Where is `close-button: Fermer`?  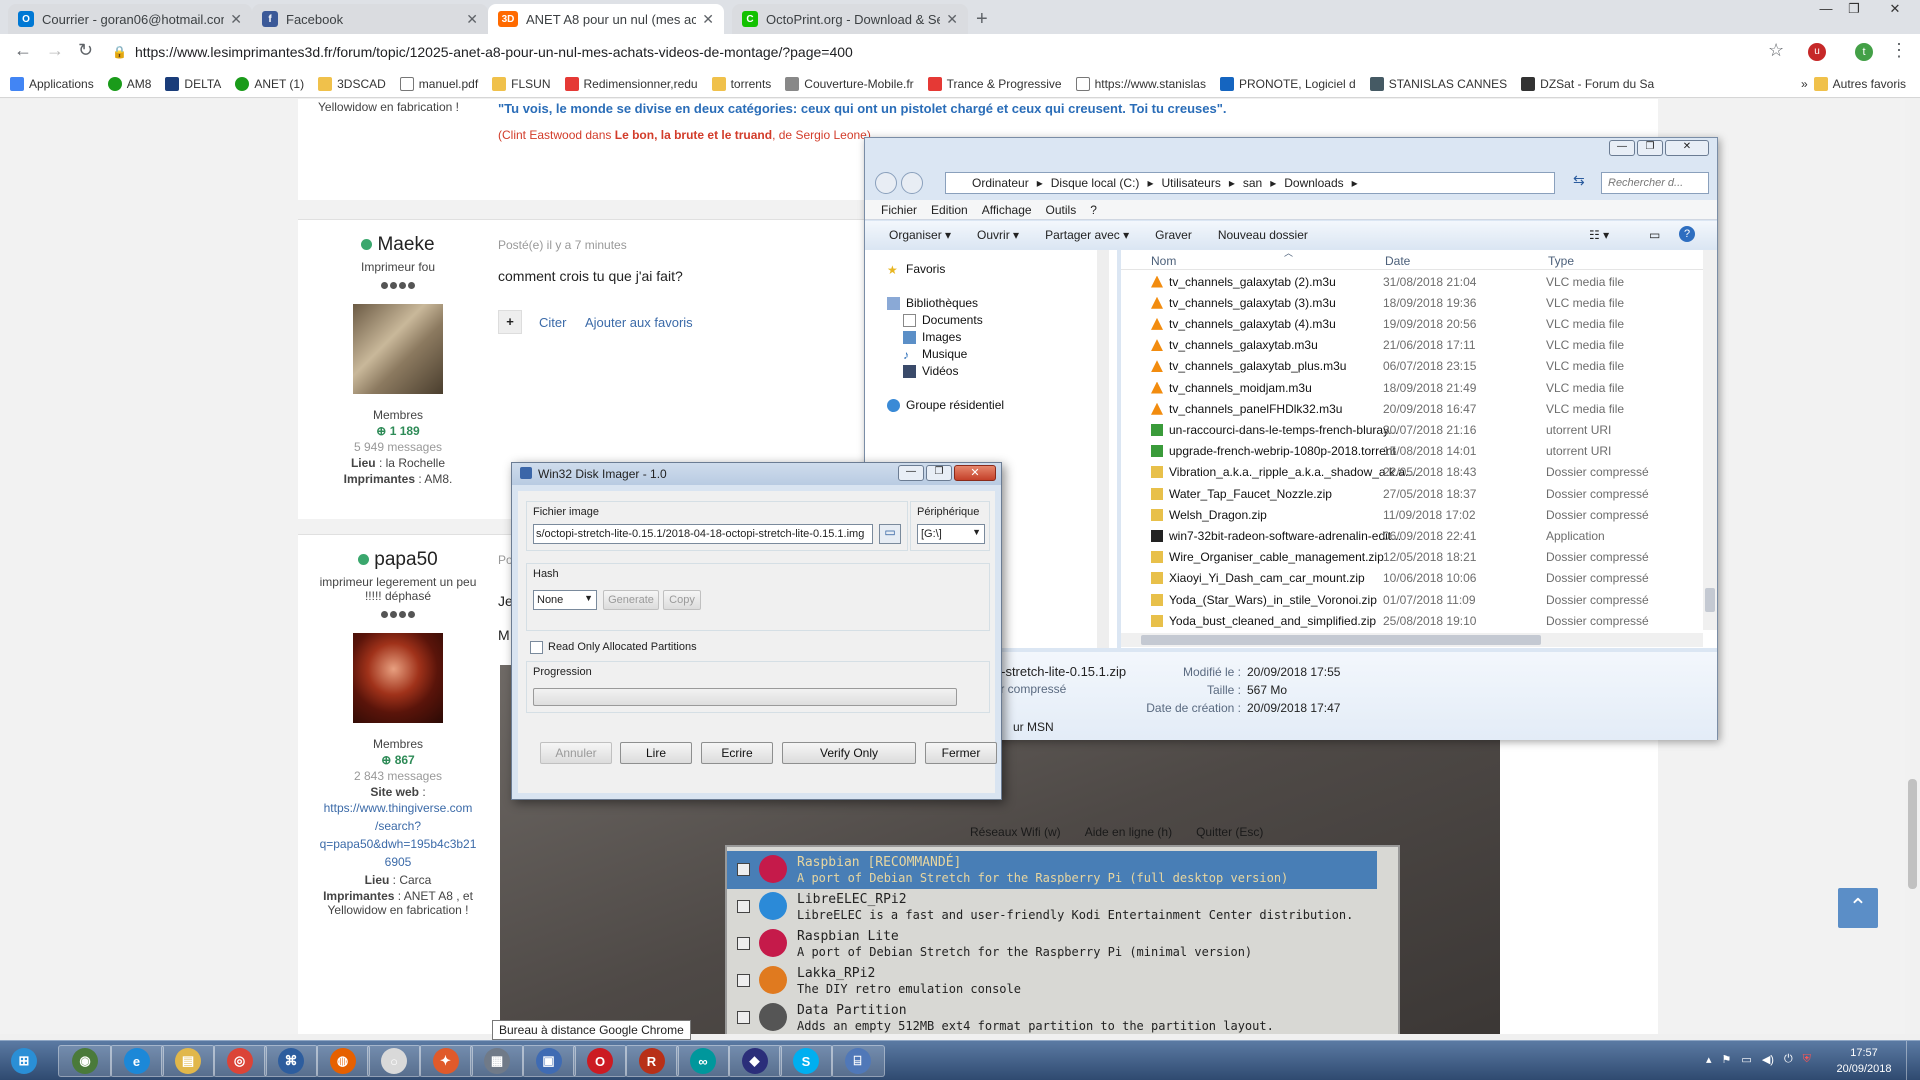 close-button: Fermer is located at coordinates (961, 753).